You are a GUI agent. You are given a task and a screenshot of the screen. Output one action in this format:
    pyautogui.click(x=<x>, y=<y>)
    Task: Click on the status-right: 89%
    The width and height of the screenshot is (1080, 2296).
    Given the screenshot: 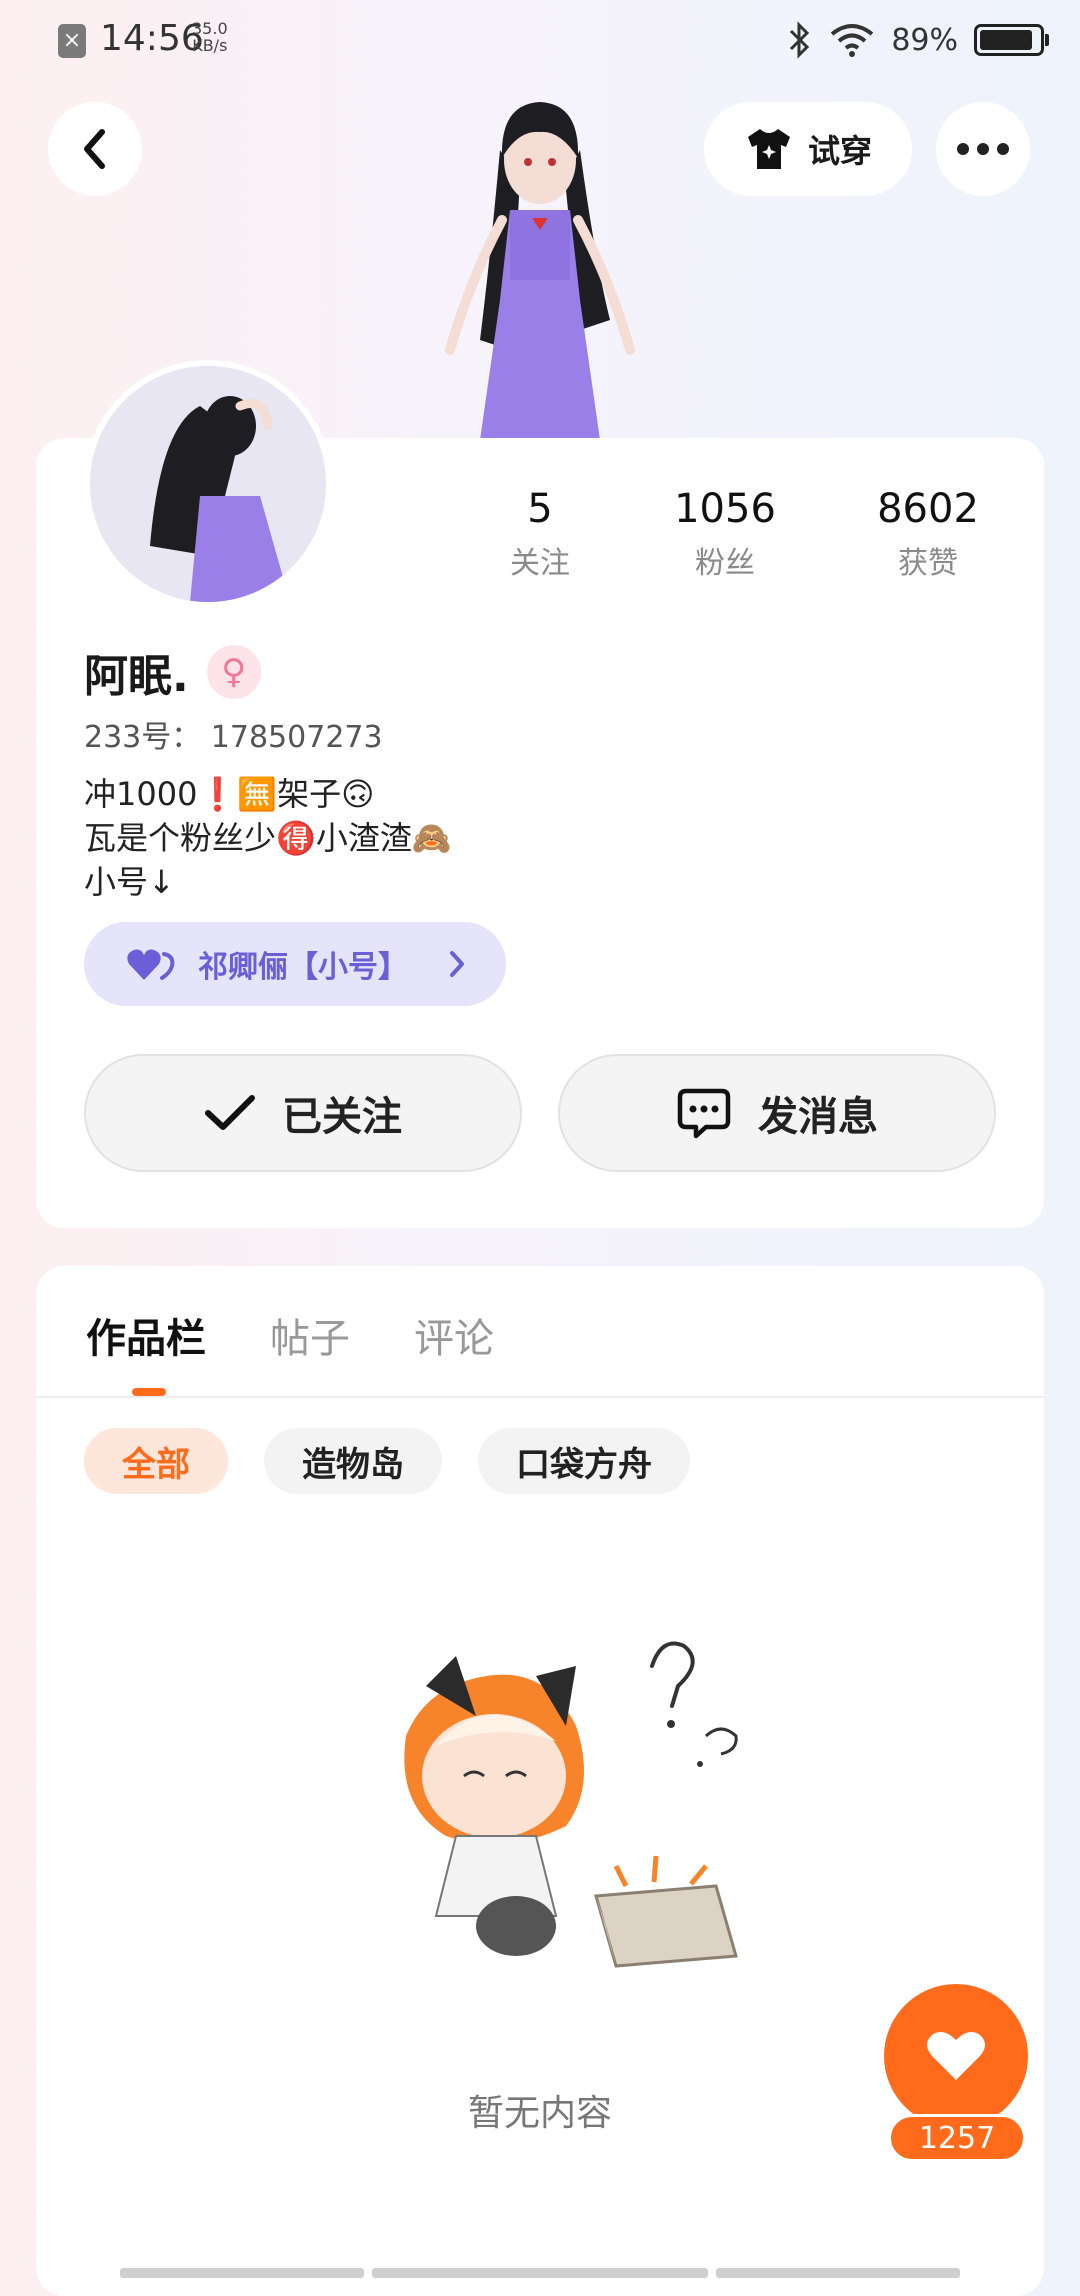 What is the action you would take?
    pyautogui.click(x=918, y=40)
    